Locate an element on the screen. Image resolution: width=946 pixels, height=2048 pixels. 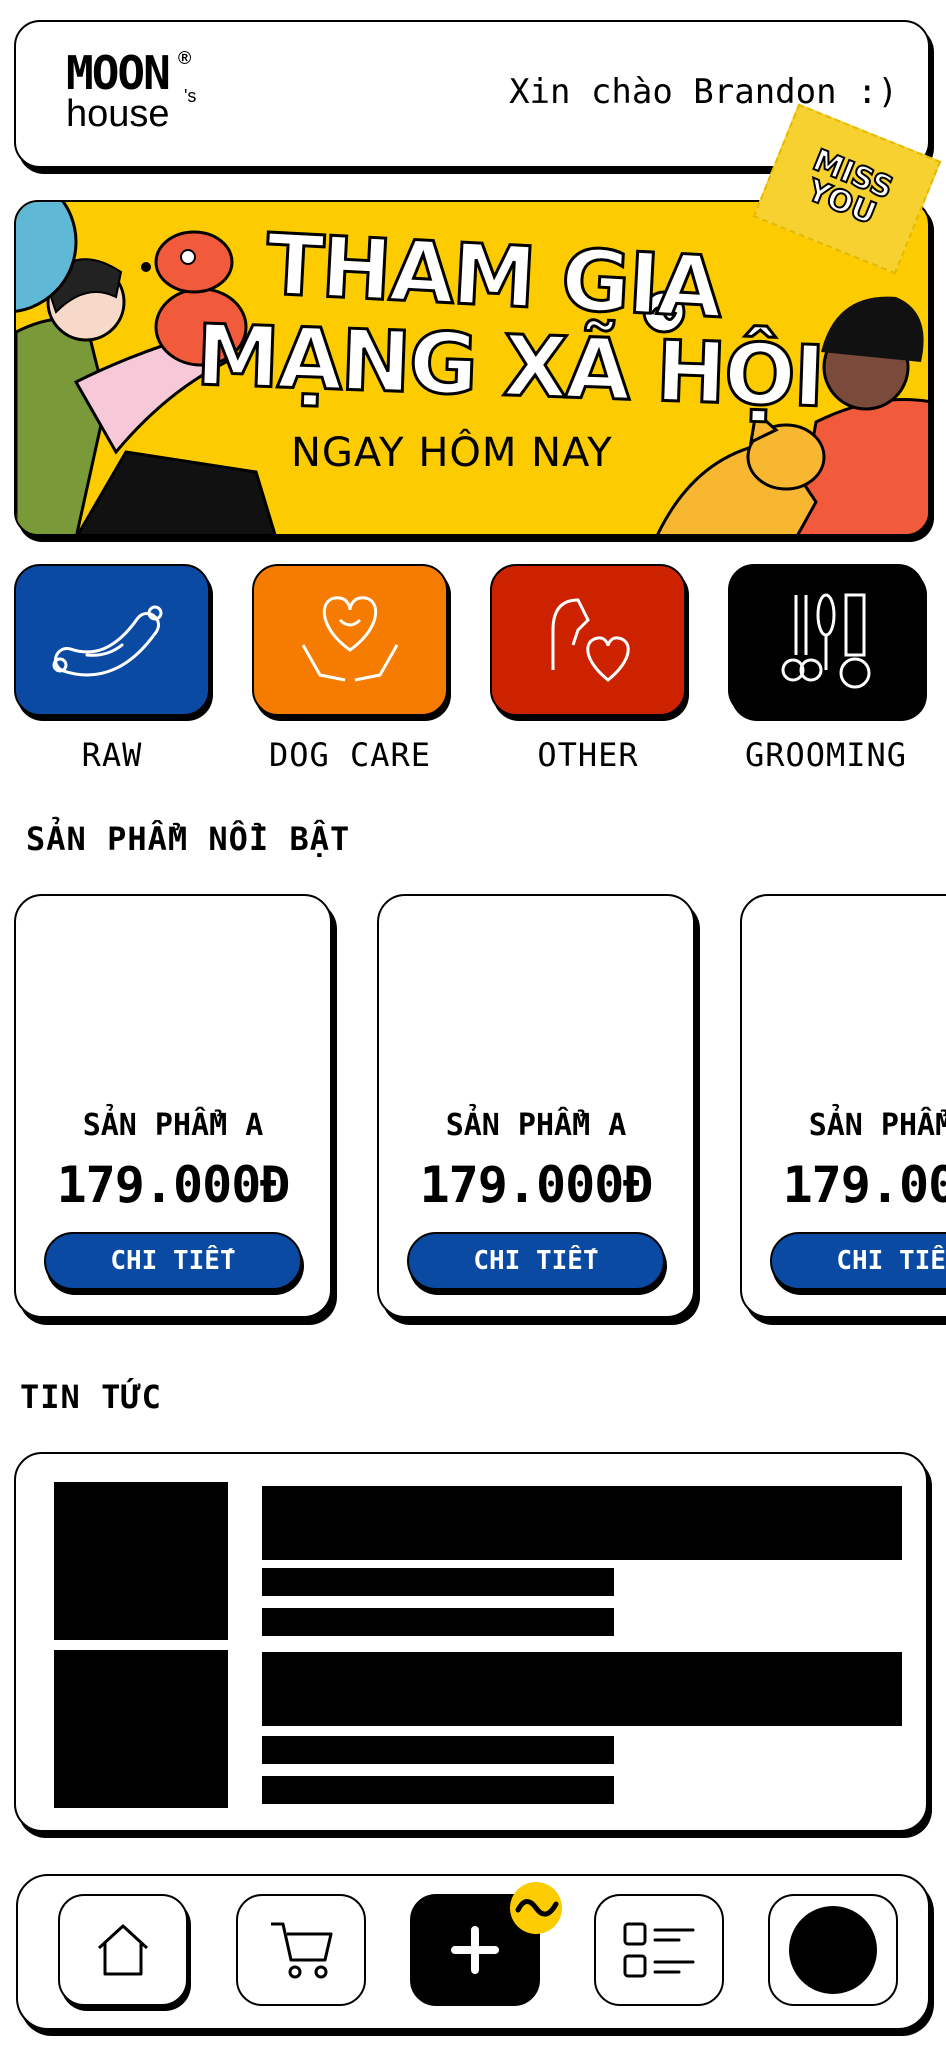
registered-icon: ® is located at coordinates (185, 58).